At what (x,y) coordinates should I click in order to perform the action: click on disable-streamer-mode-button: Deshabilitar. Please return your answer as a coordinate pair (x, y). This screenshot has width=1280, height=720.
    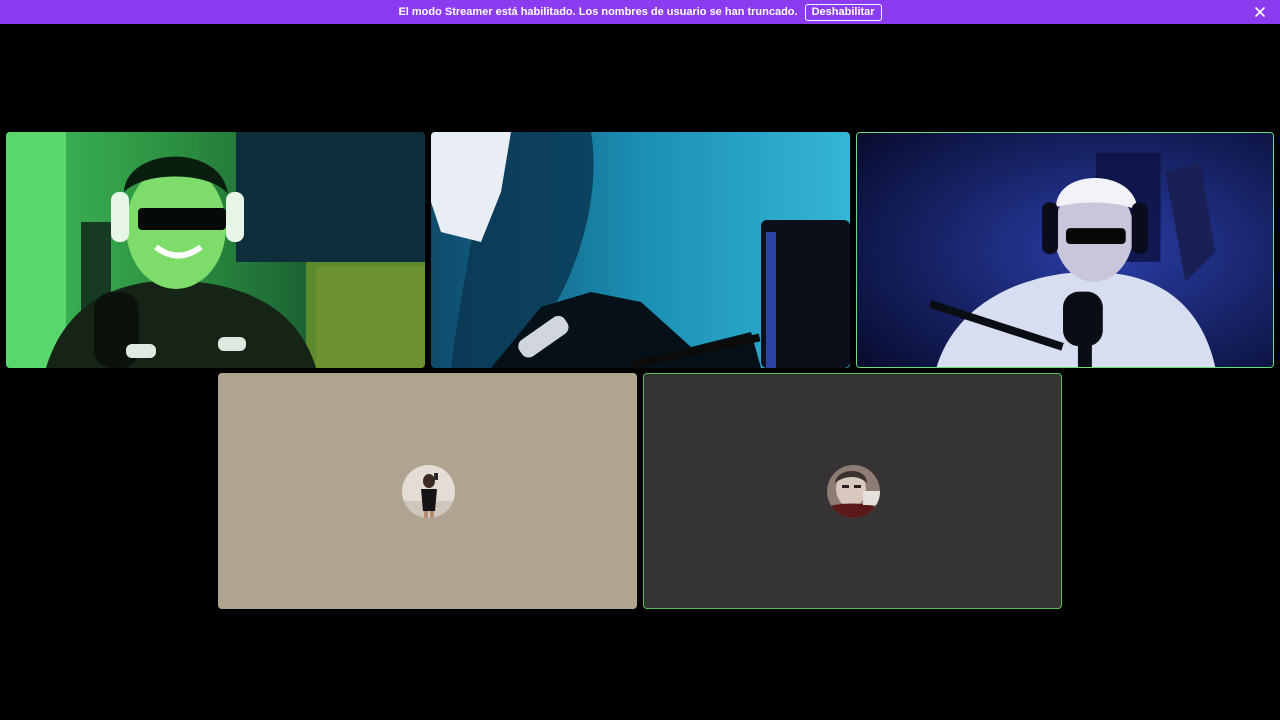
    Looking at the image, I should click on (843, 12).